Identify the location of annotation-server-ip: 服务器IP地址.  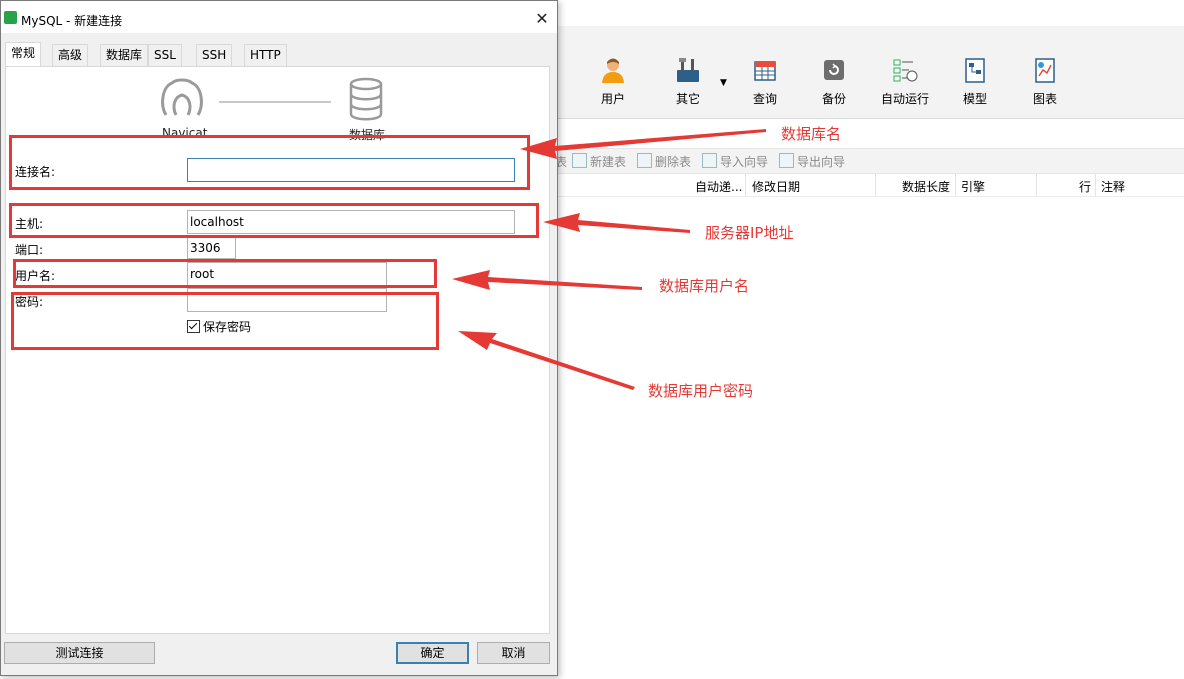
(749, 233).